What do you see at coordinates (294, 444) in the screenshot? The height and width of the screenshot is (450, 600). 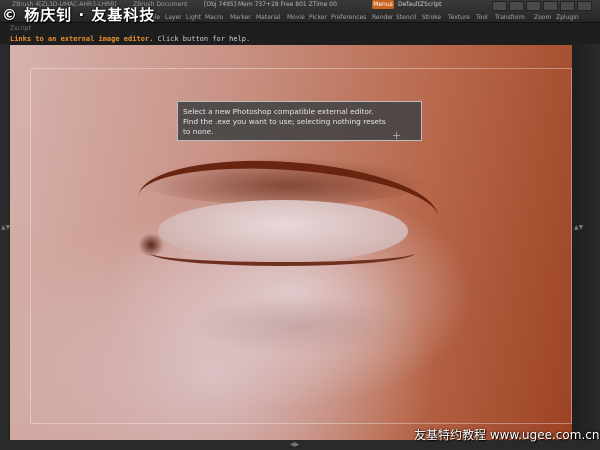 I see `shelf-handle-icon: ◀▶` at bounding box center [294, 444].